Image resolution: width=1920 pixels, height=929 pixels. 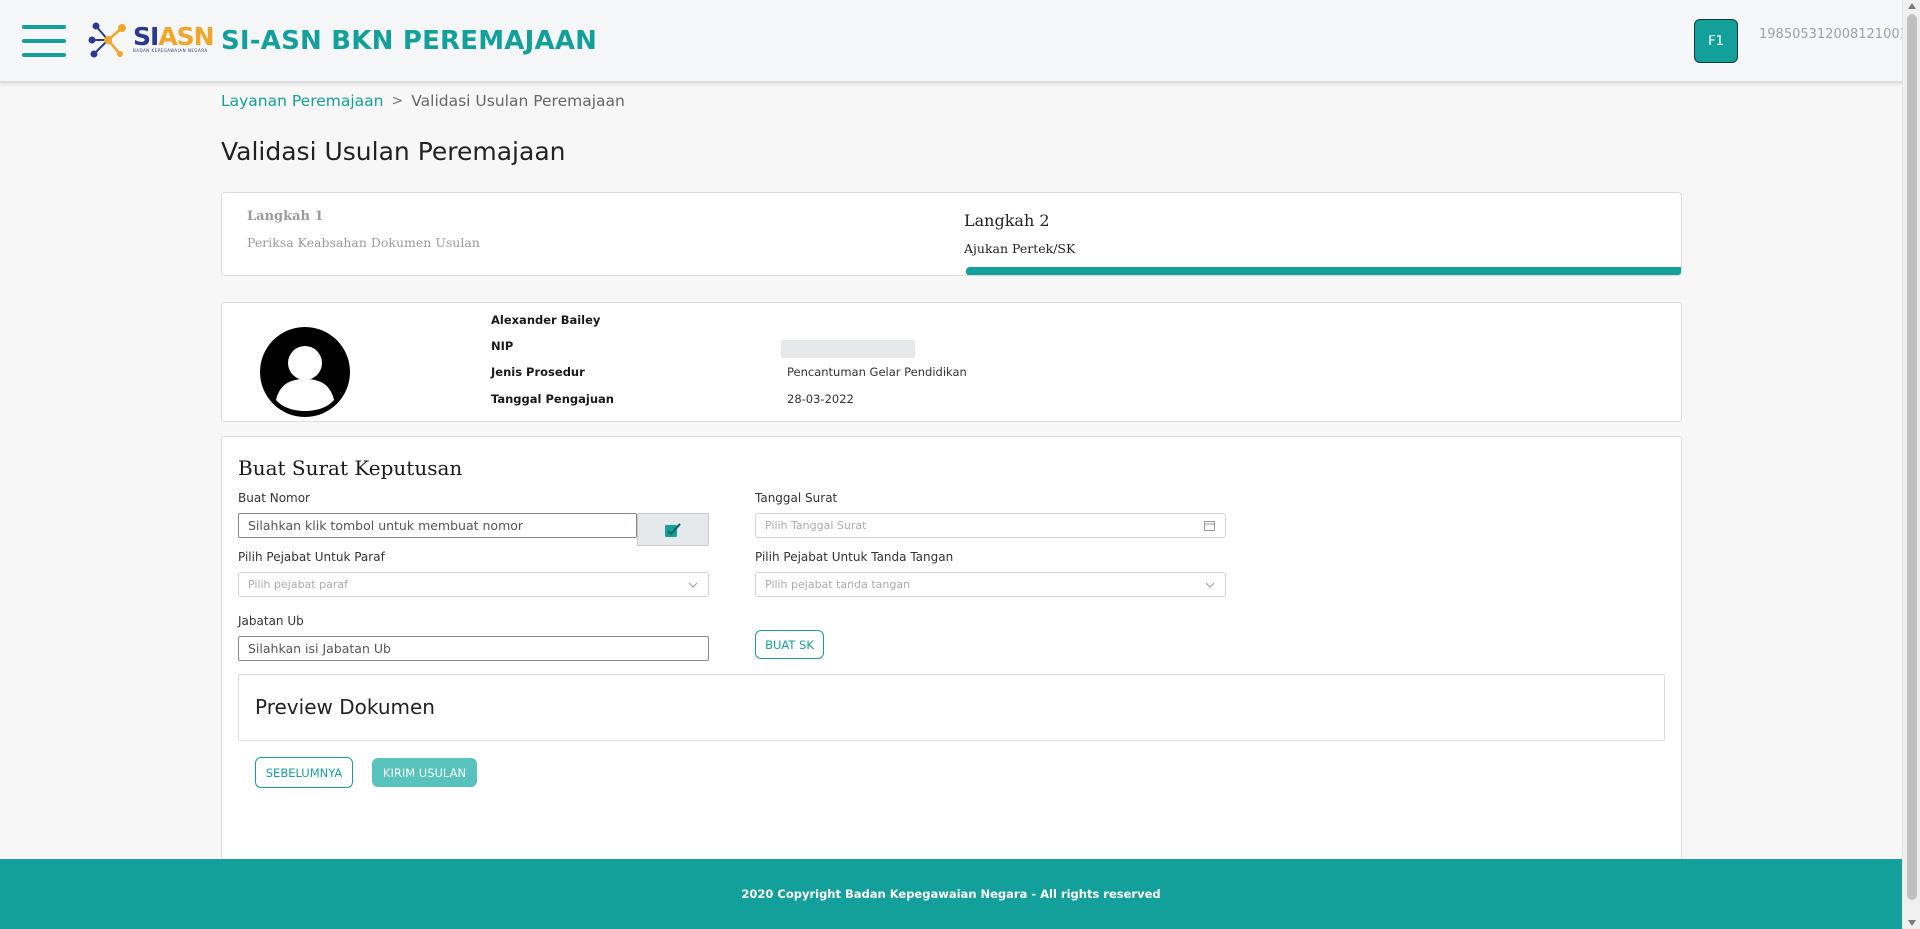 What do you see at coordinates (409, 41) in the screenshot?
I see `app-title: SI-ASN BKN PEREMAJAAN` at bounding box center [409, 41].